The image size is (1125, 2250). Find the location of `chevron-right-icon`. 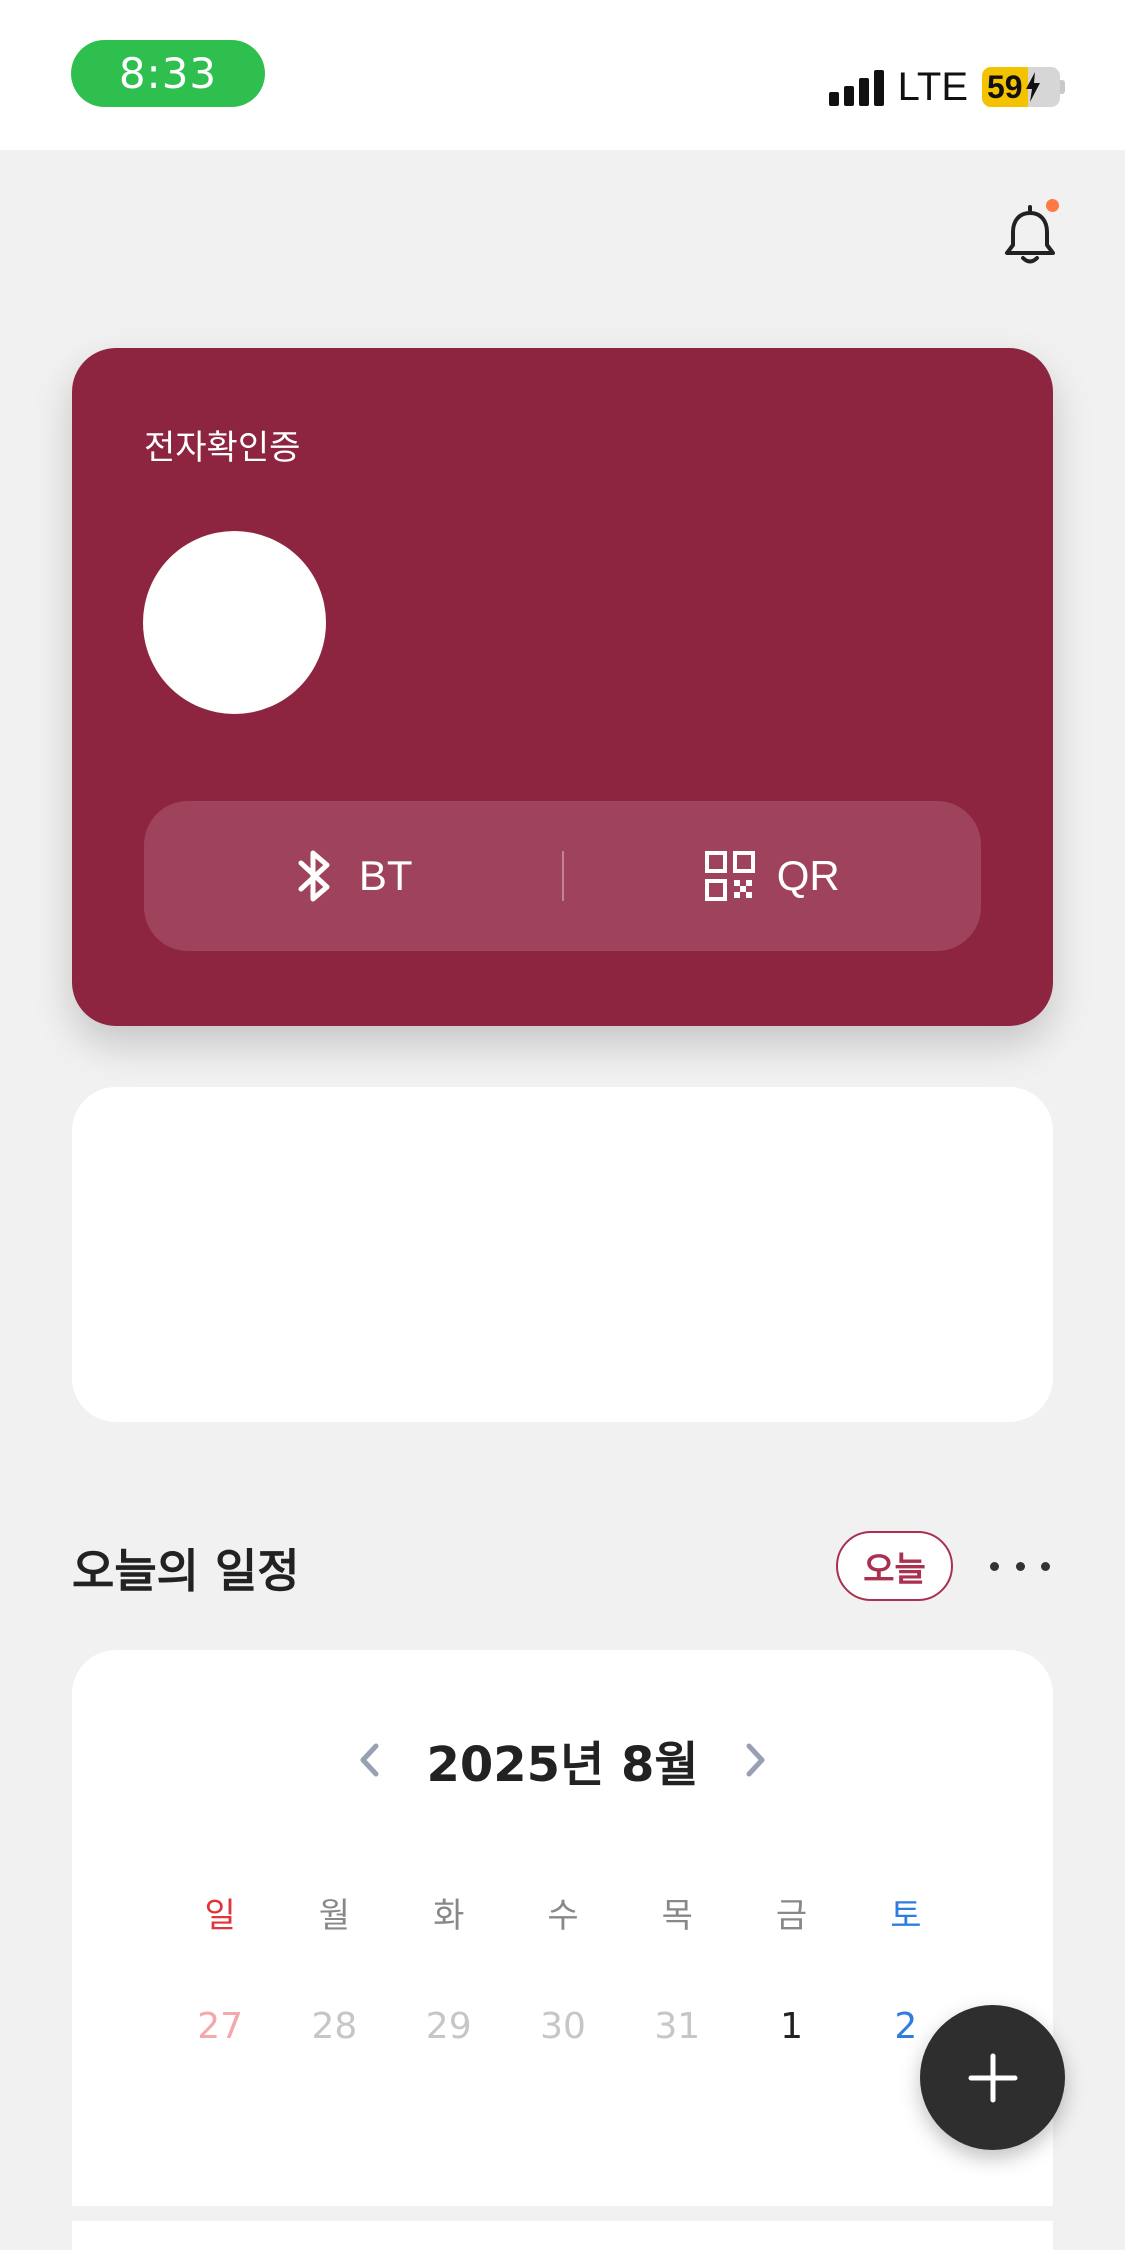

chevron-right-icon is located at coordinates (756, 1760).